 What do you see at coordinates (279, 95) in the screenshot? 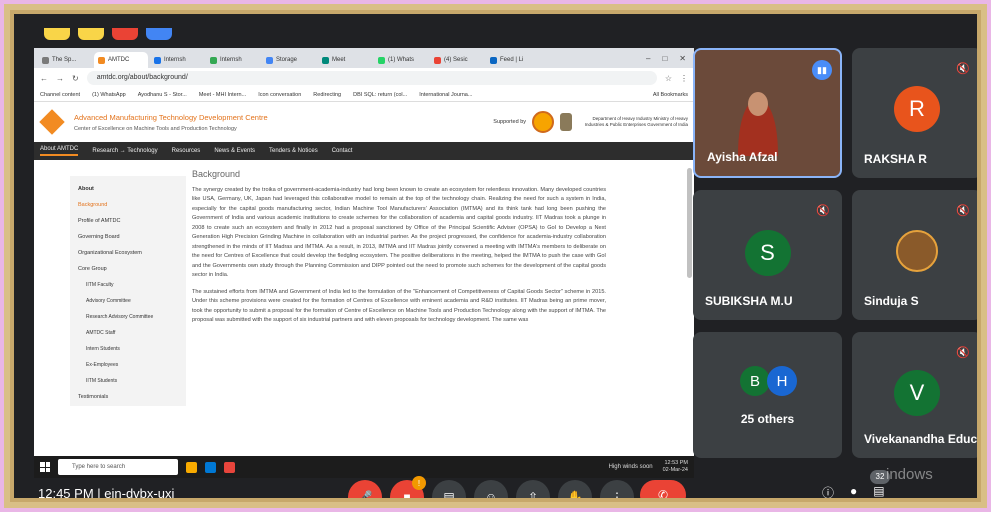
I see `bookmark-item: Icon conversation` at bounding box center [279, 95].